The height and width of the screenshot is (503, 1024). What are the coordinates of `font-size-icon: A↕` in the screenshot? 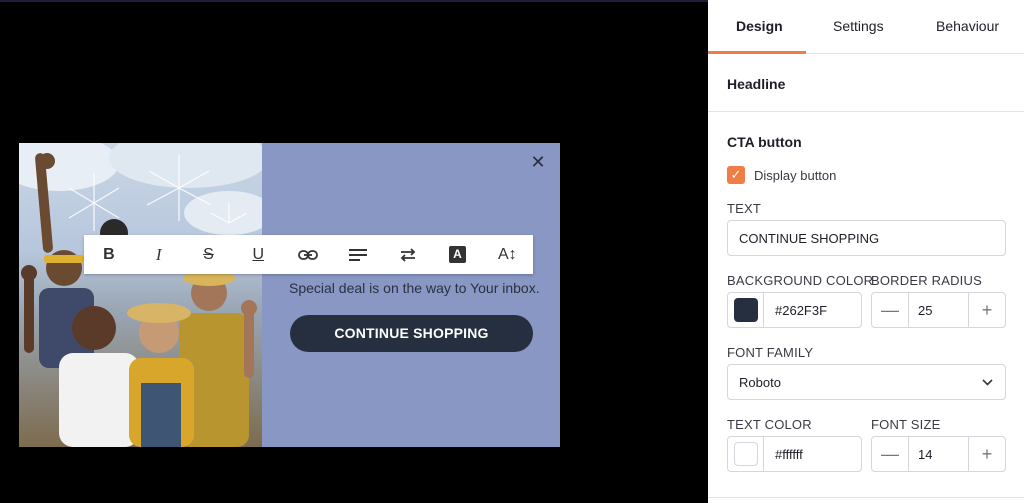 It's located at (507, 254).